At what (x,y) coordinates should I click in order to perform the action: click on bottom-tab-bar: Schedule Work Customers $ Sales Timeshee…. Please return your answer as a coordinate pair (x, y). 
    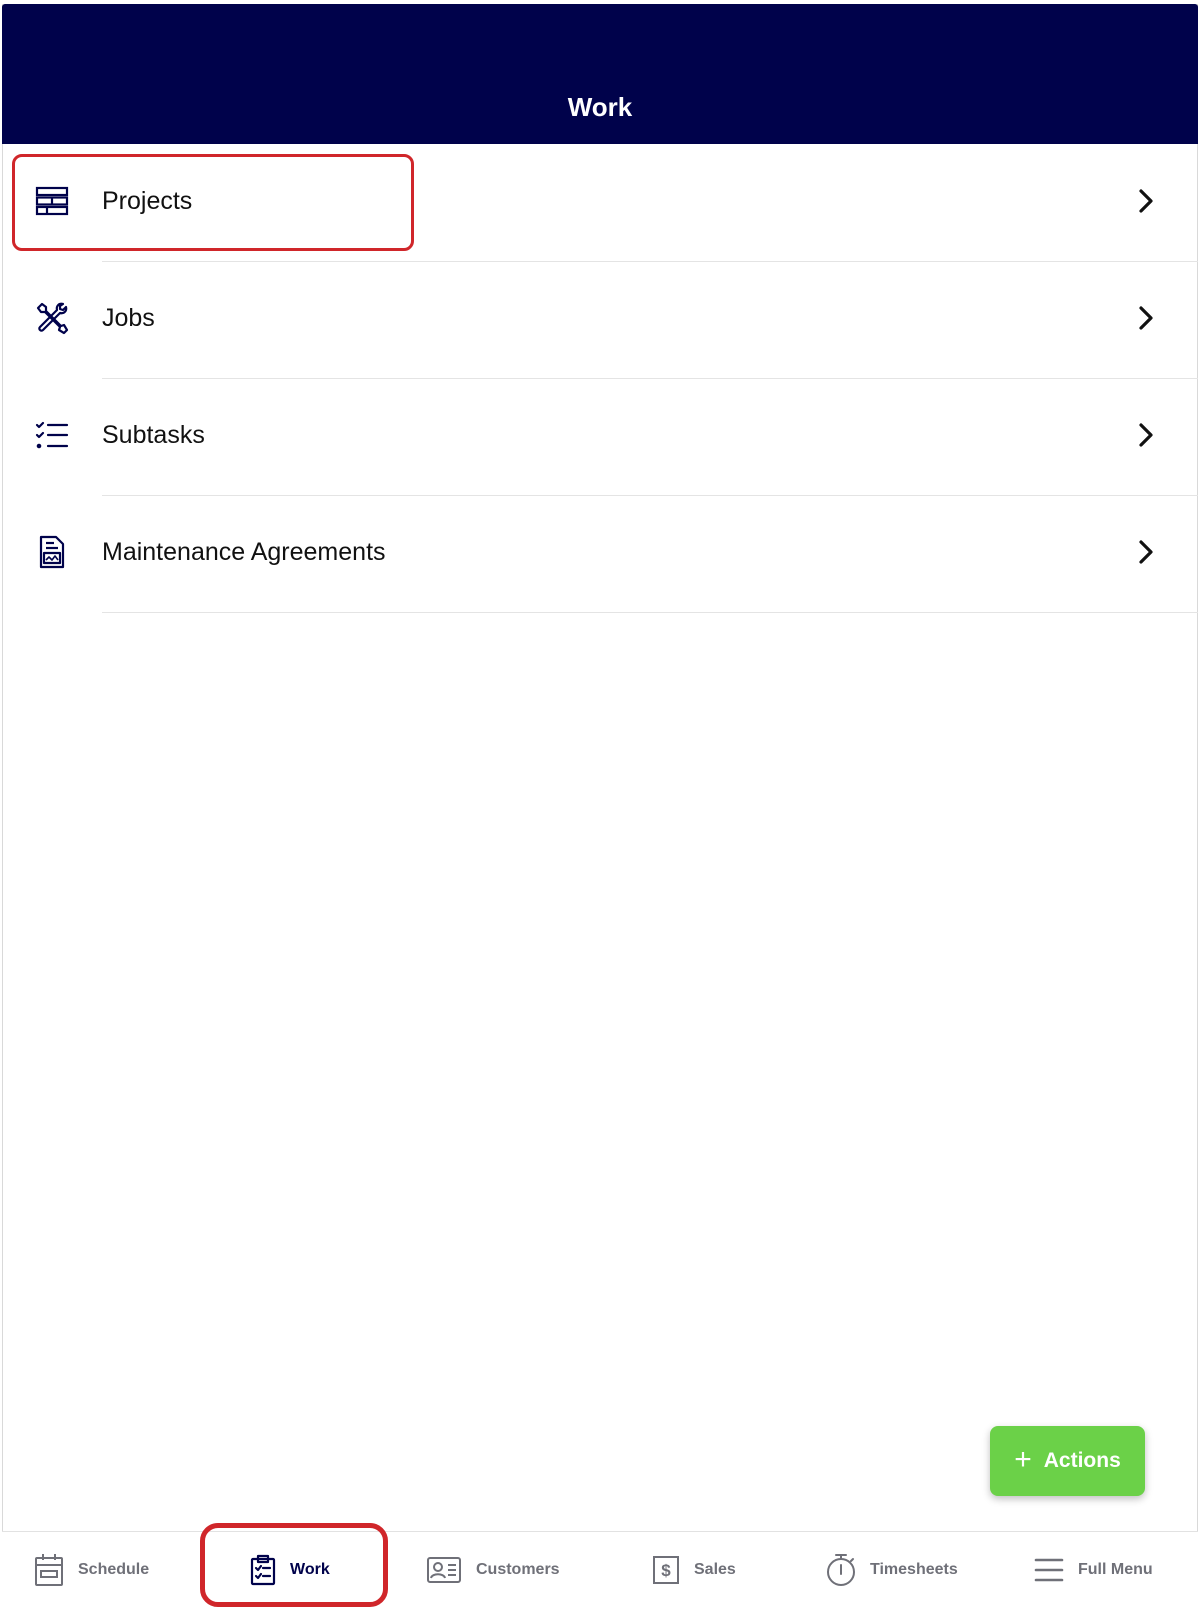
    Looking at the image, I should click on (600, 1569).